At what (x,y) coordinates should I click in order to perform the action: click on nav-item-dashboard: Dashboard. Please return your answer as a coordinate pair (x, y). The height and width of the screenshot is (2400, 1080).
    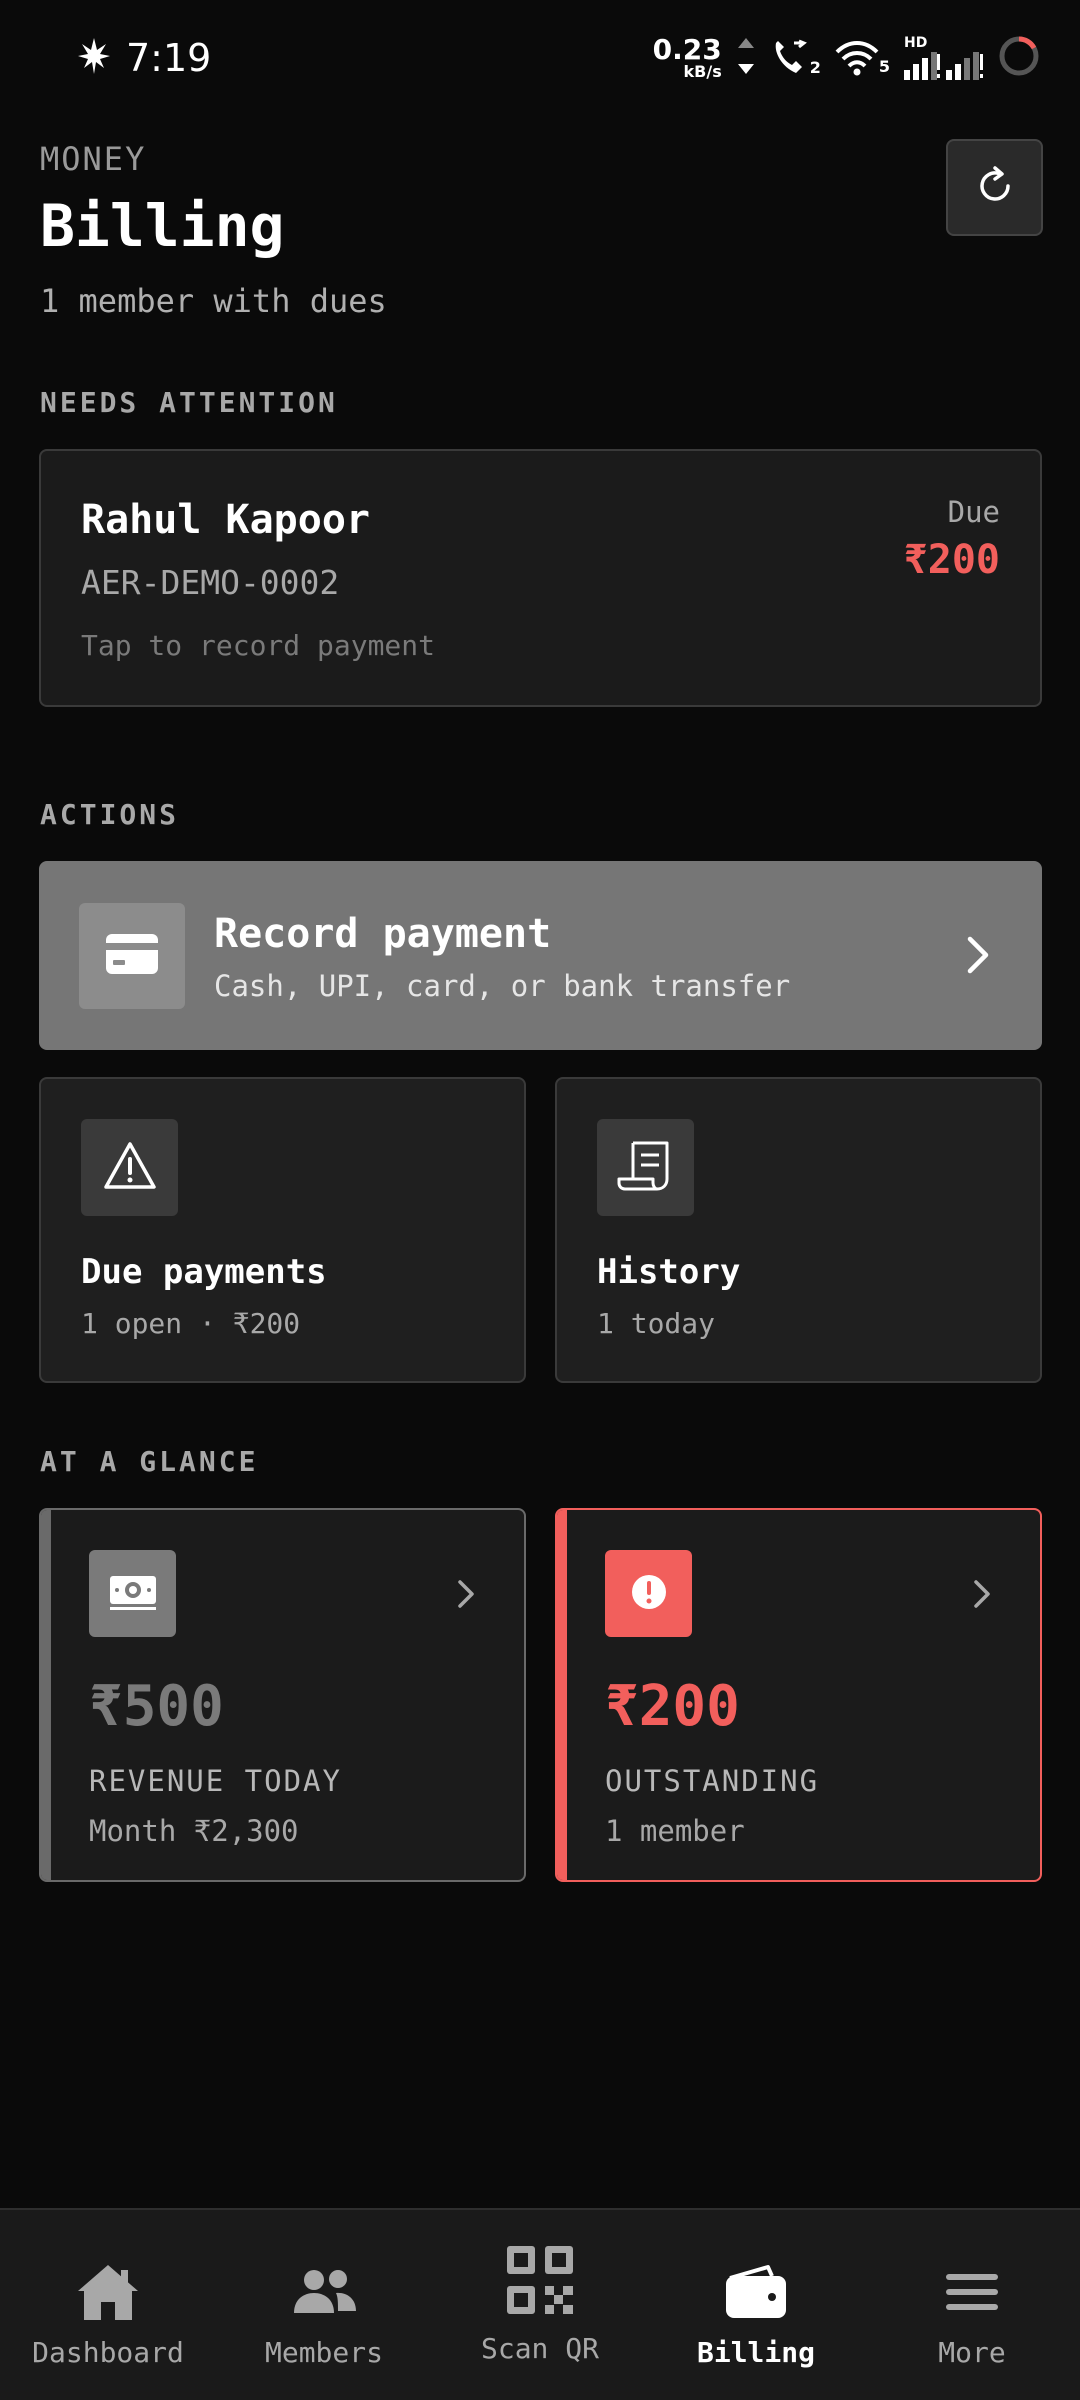
    Looking at the image, I should click on (108, 2305).